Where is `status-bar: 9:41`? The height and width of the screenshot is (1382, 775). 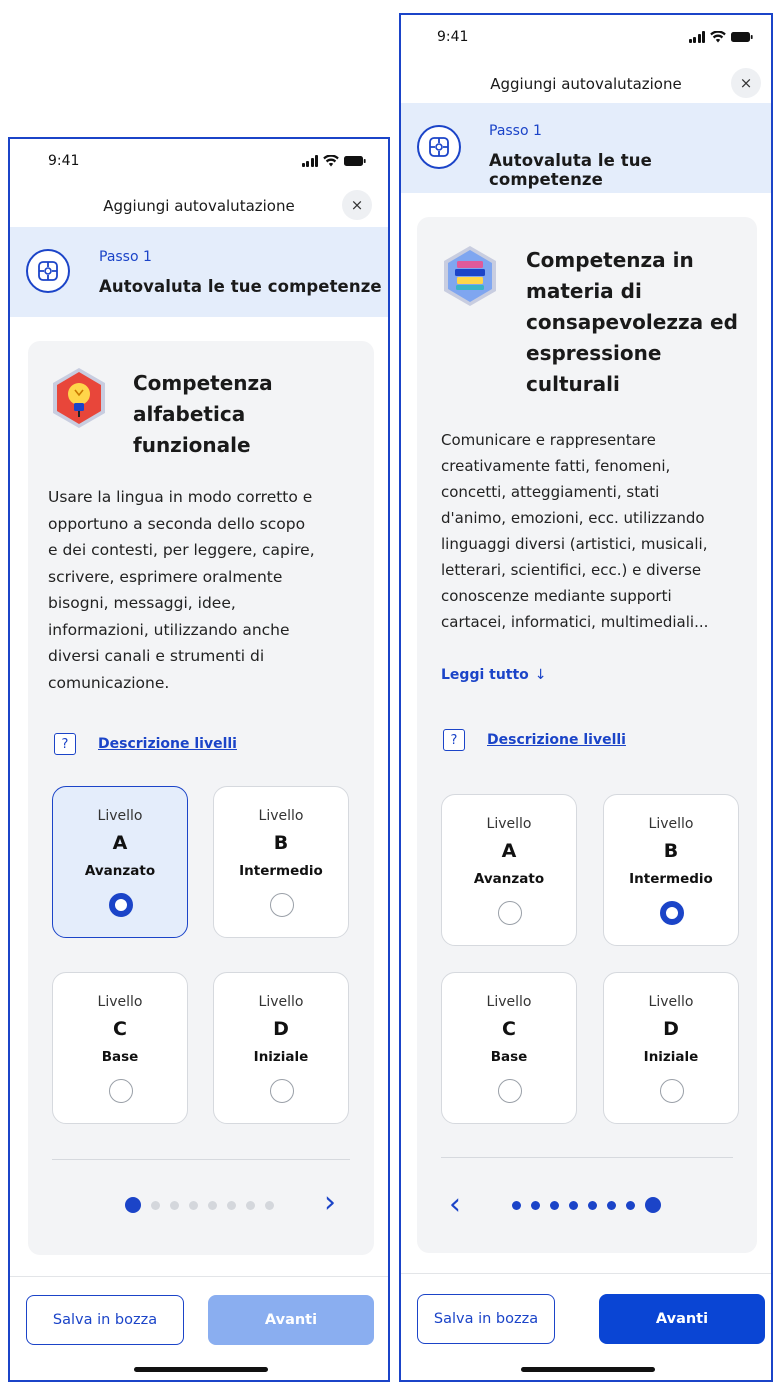 status-bar: 9:41 is located at coordinates (586, 40).